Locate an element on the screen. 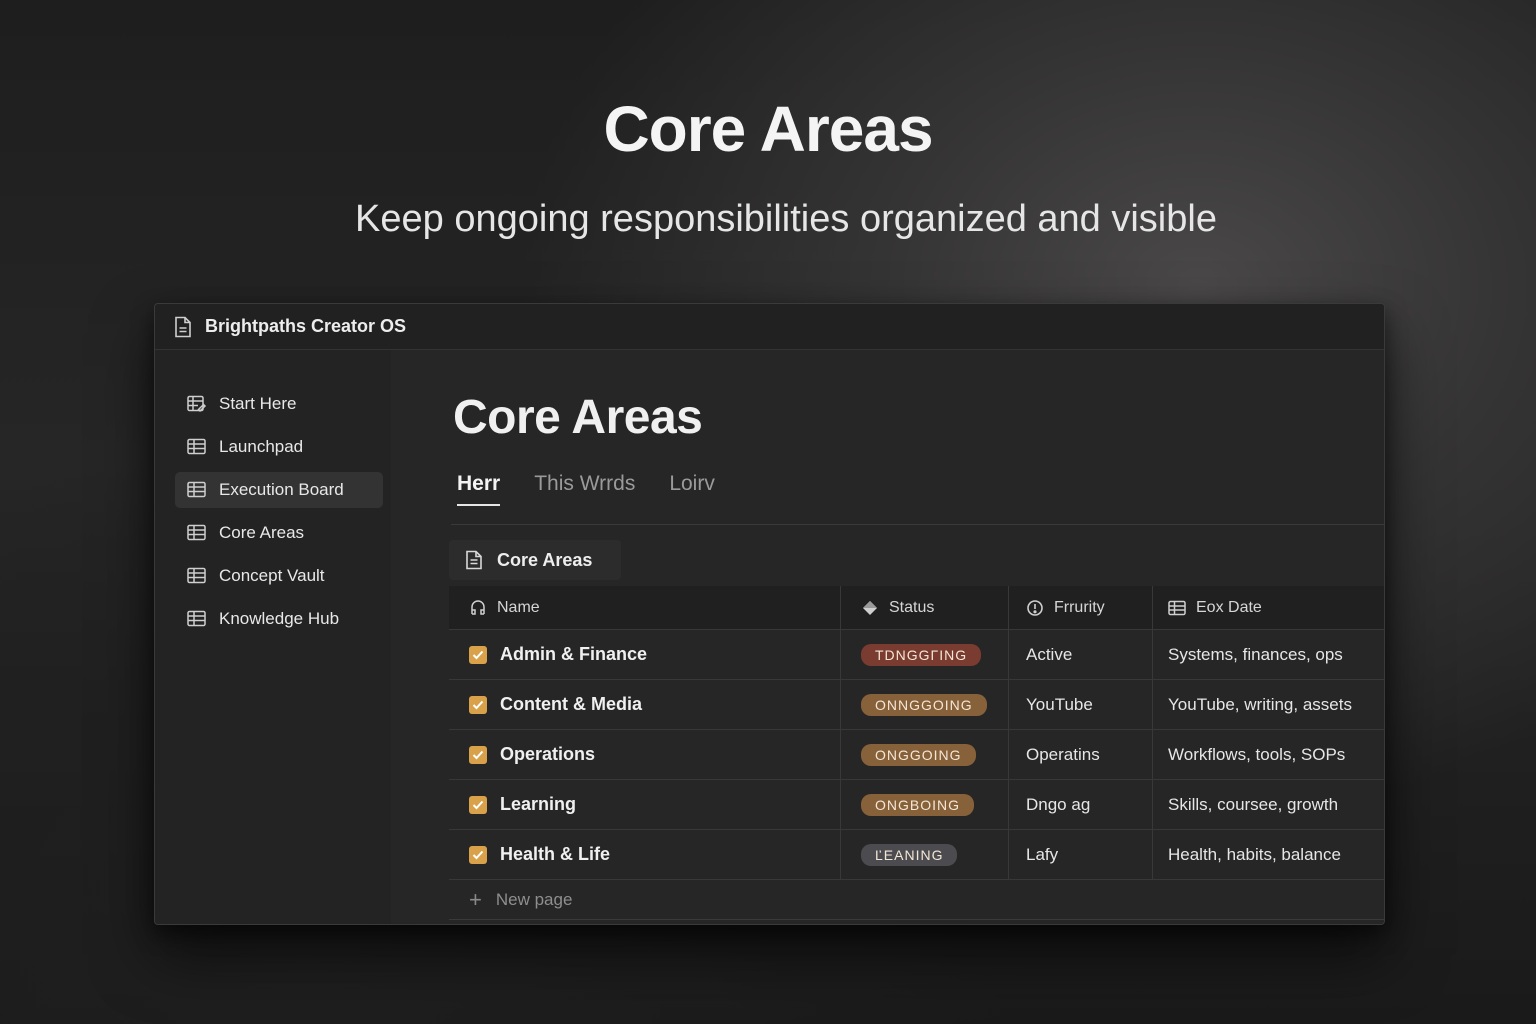 This screenshot has height=1024, width=1536. sidebar-item-label: Knowledge Hub is located at coordinates (279, 618).